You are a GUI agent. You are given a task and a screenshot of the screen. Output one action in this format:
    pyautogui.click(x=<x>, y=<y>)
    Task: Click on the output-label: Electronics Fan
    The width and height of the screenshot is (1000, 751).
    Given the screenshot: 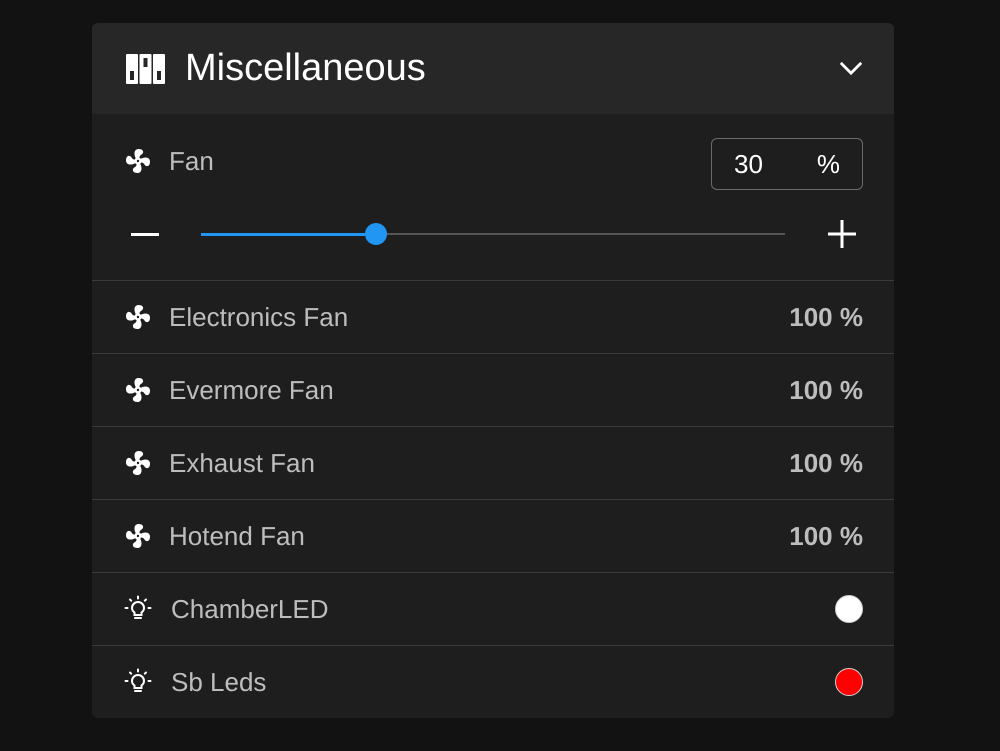 What is the action you would take?
    pyautogui.click(x=258, y=317)
    